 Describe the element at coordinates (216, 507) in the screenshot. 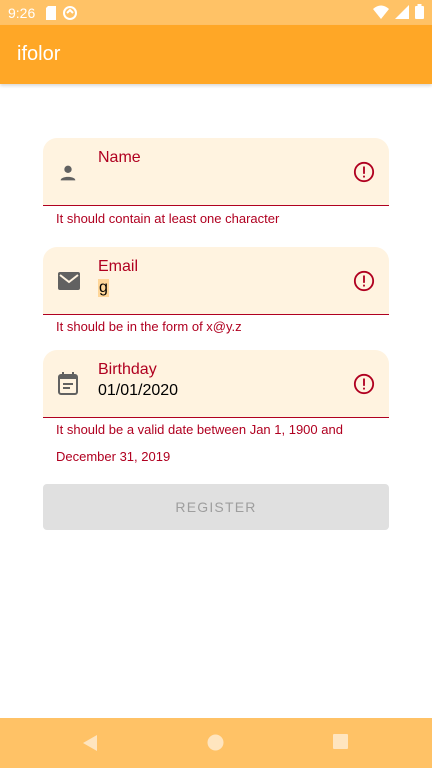

I see `register-button: REGISTER` at that location.